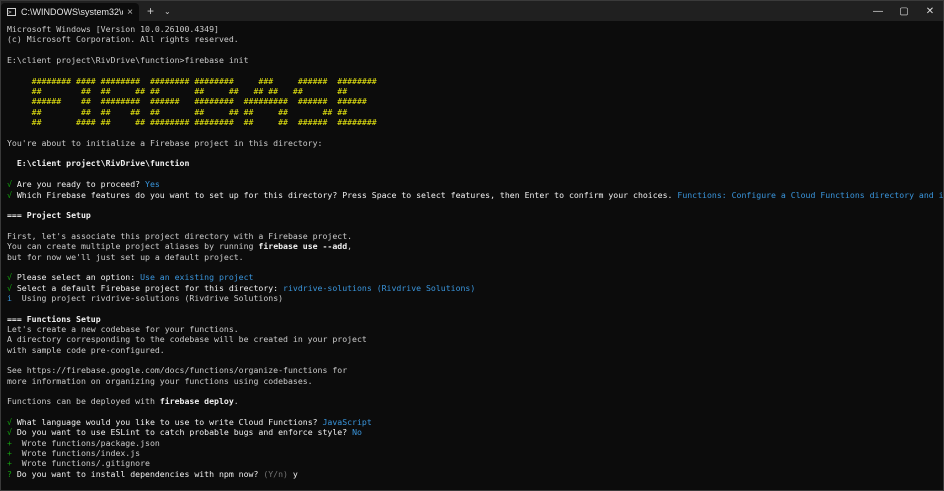 The image size is (944, 491). I want to click on terminal-line: with sample code pre-configured., so click(472, 350).